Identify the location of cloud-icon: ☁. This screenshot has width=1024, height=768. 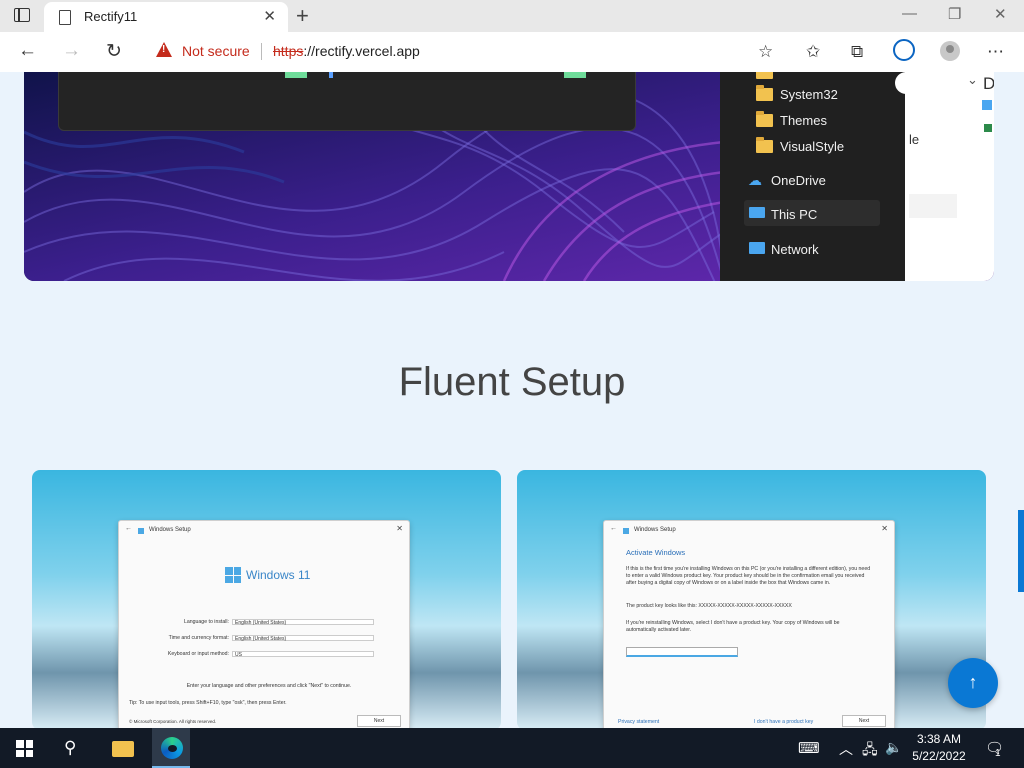
(755, 180).